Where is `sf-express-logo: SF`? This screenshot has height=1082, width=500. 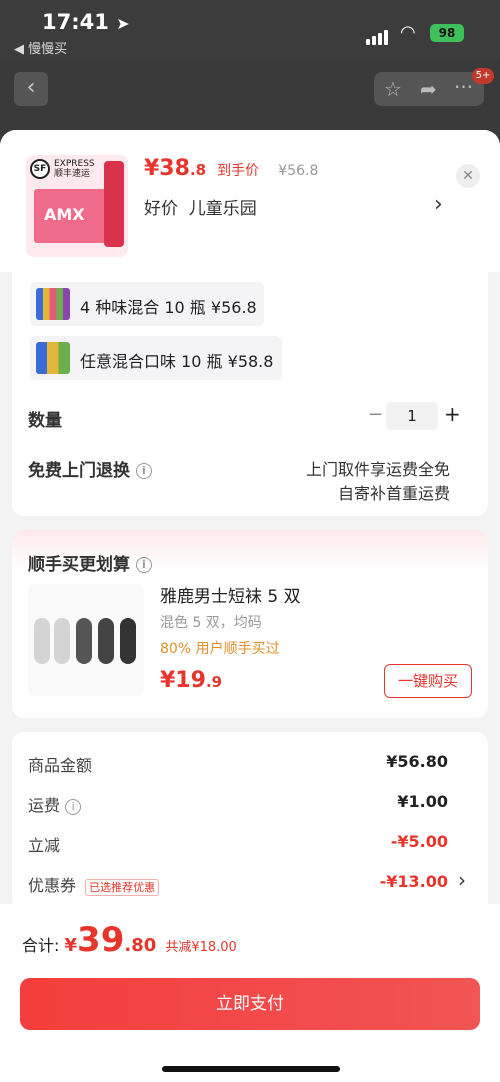
sf-express-logo: SF is located at coordinates (40, 169).